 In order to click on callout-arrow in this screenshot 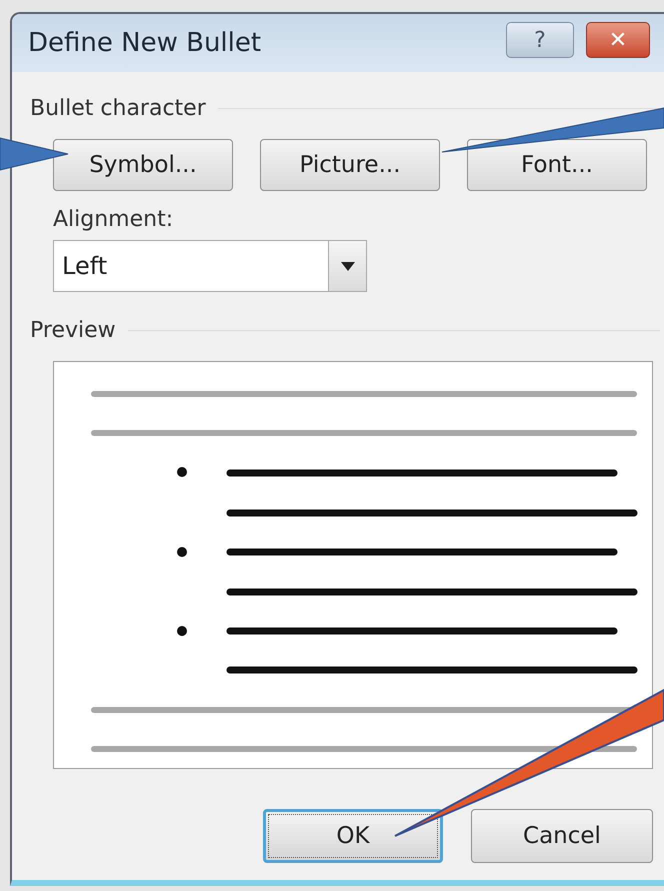, I will do `click(34, 154)`.